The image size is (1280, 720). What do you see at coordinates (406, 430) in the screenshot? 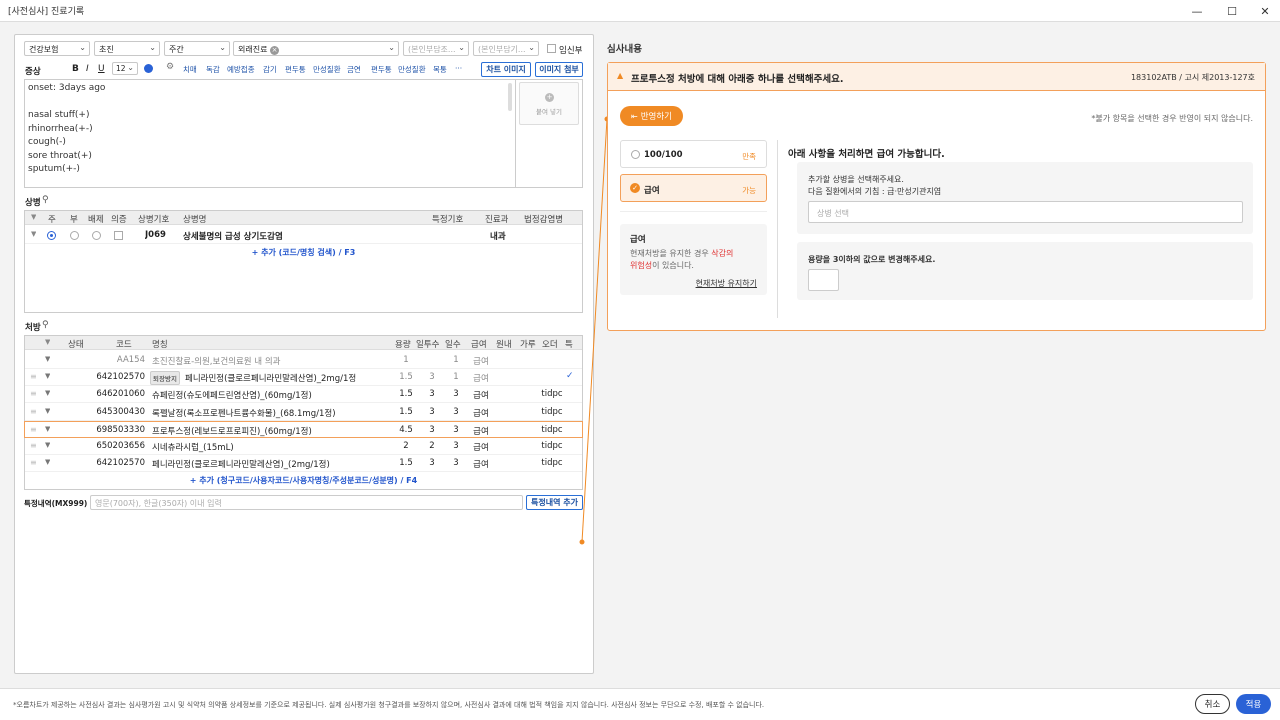
I see `rx-dose: 4.5` at bounding box center [406, 430].